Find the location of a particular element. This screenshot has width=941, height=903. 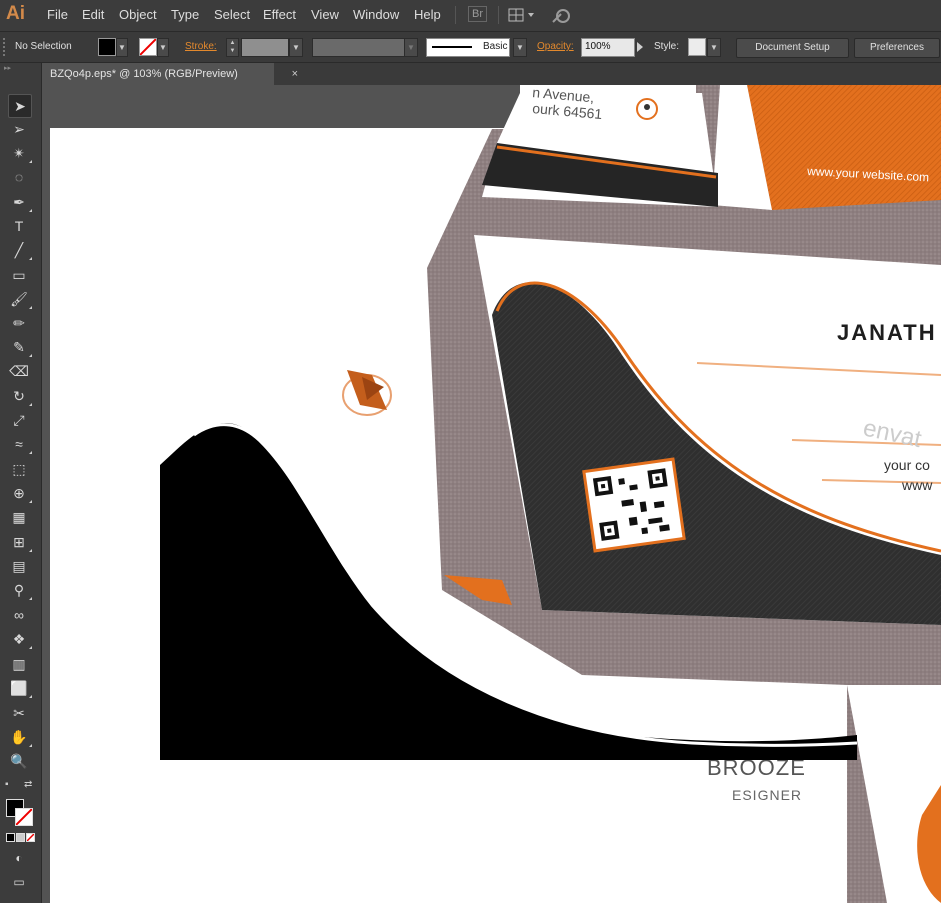

shape-builder-tool-icon: ⊕ is located at coordinates (20, 493).